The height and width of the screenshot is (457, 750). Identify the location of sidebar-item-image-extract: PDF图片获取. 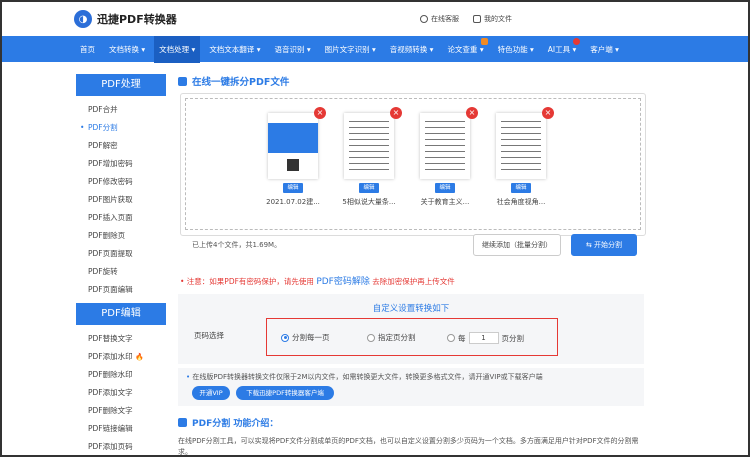
(121, 200).